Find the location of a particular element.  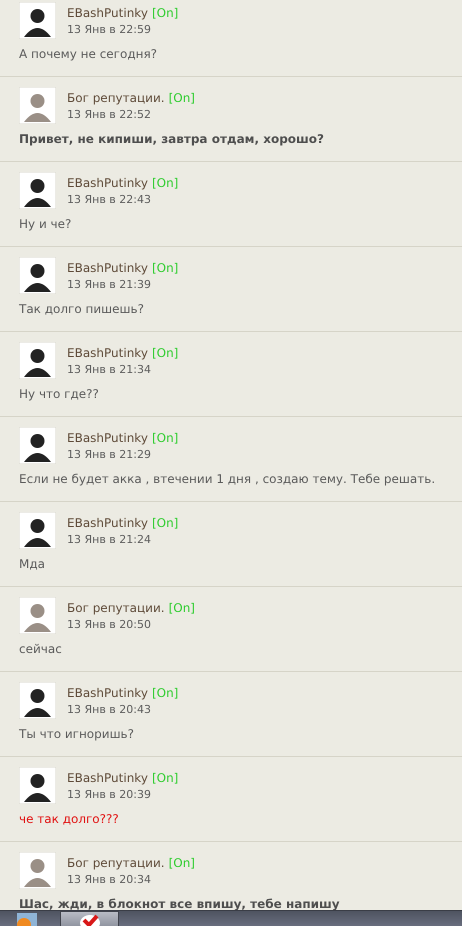

message-text: Шас, жди, в блокнот все впишу, тебе напишу is located at coordinates (180, 904).